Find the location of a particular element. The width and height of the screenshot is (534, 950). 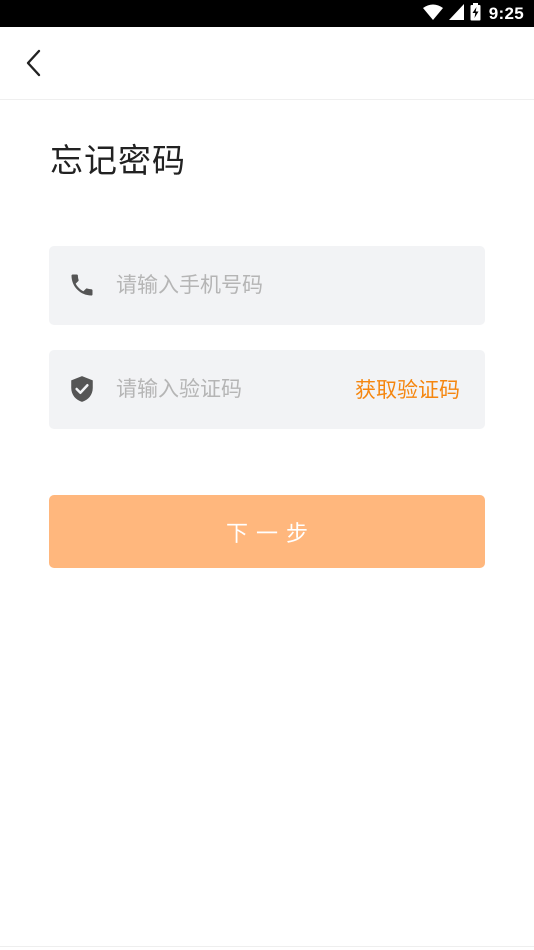

status-time: 9:25 is located at coordinates (506, 13).